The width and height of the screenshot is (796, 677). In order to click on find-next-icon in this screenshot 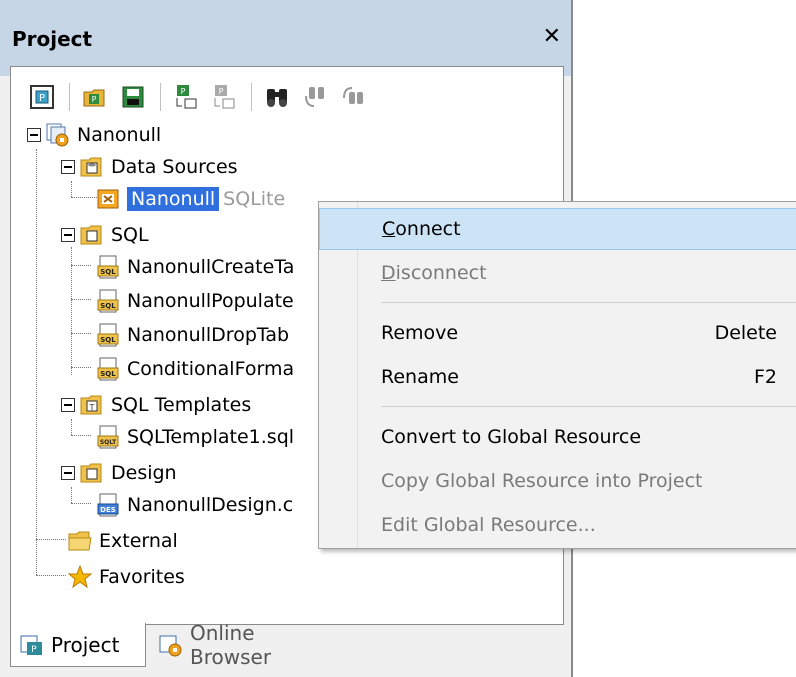, I will do `click(315, 97)`.